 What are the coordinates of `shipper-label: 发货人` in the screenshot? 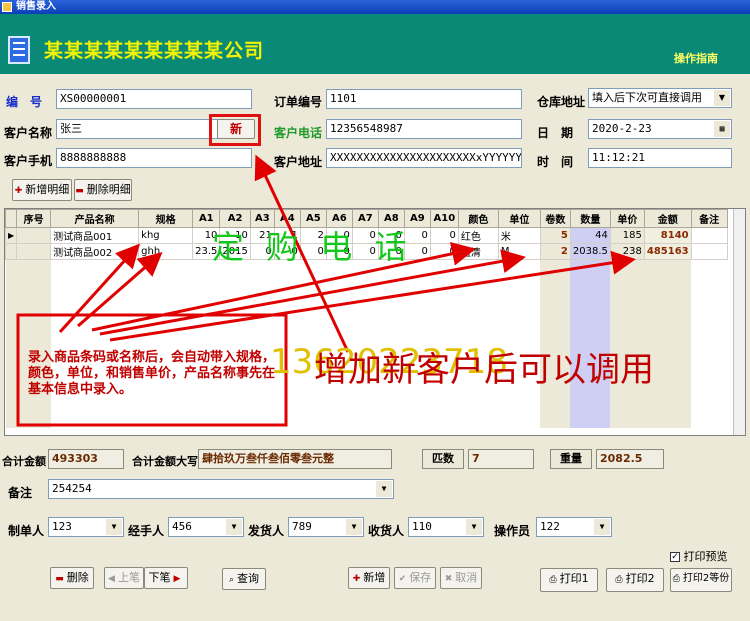 It's located at (266, 531).